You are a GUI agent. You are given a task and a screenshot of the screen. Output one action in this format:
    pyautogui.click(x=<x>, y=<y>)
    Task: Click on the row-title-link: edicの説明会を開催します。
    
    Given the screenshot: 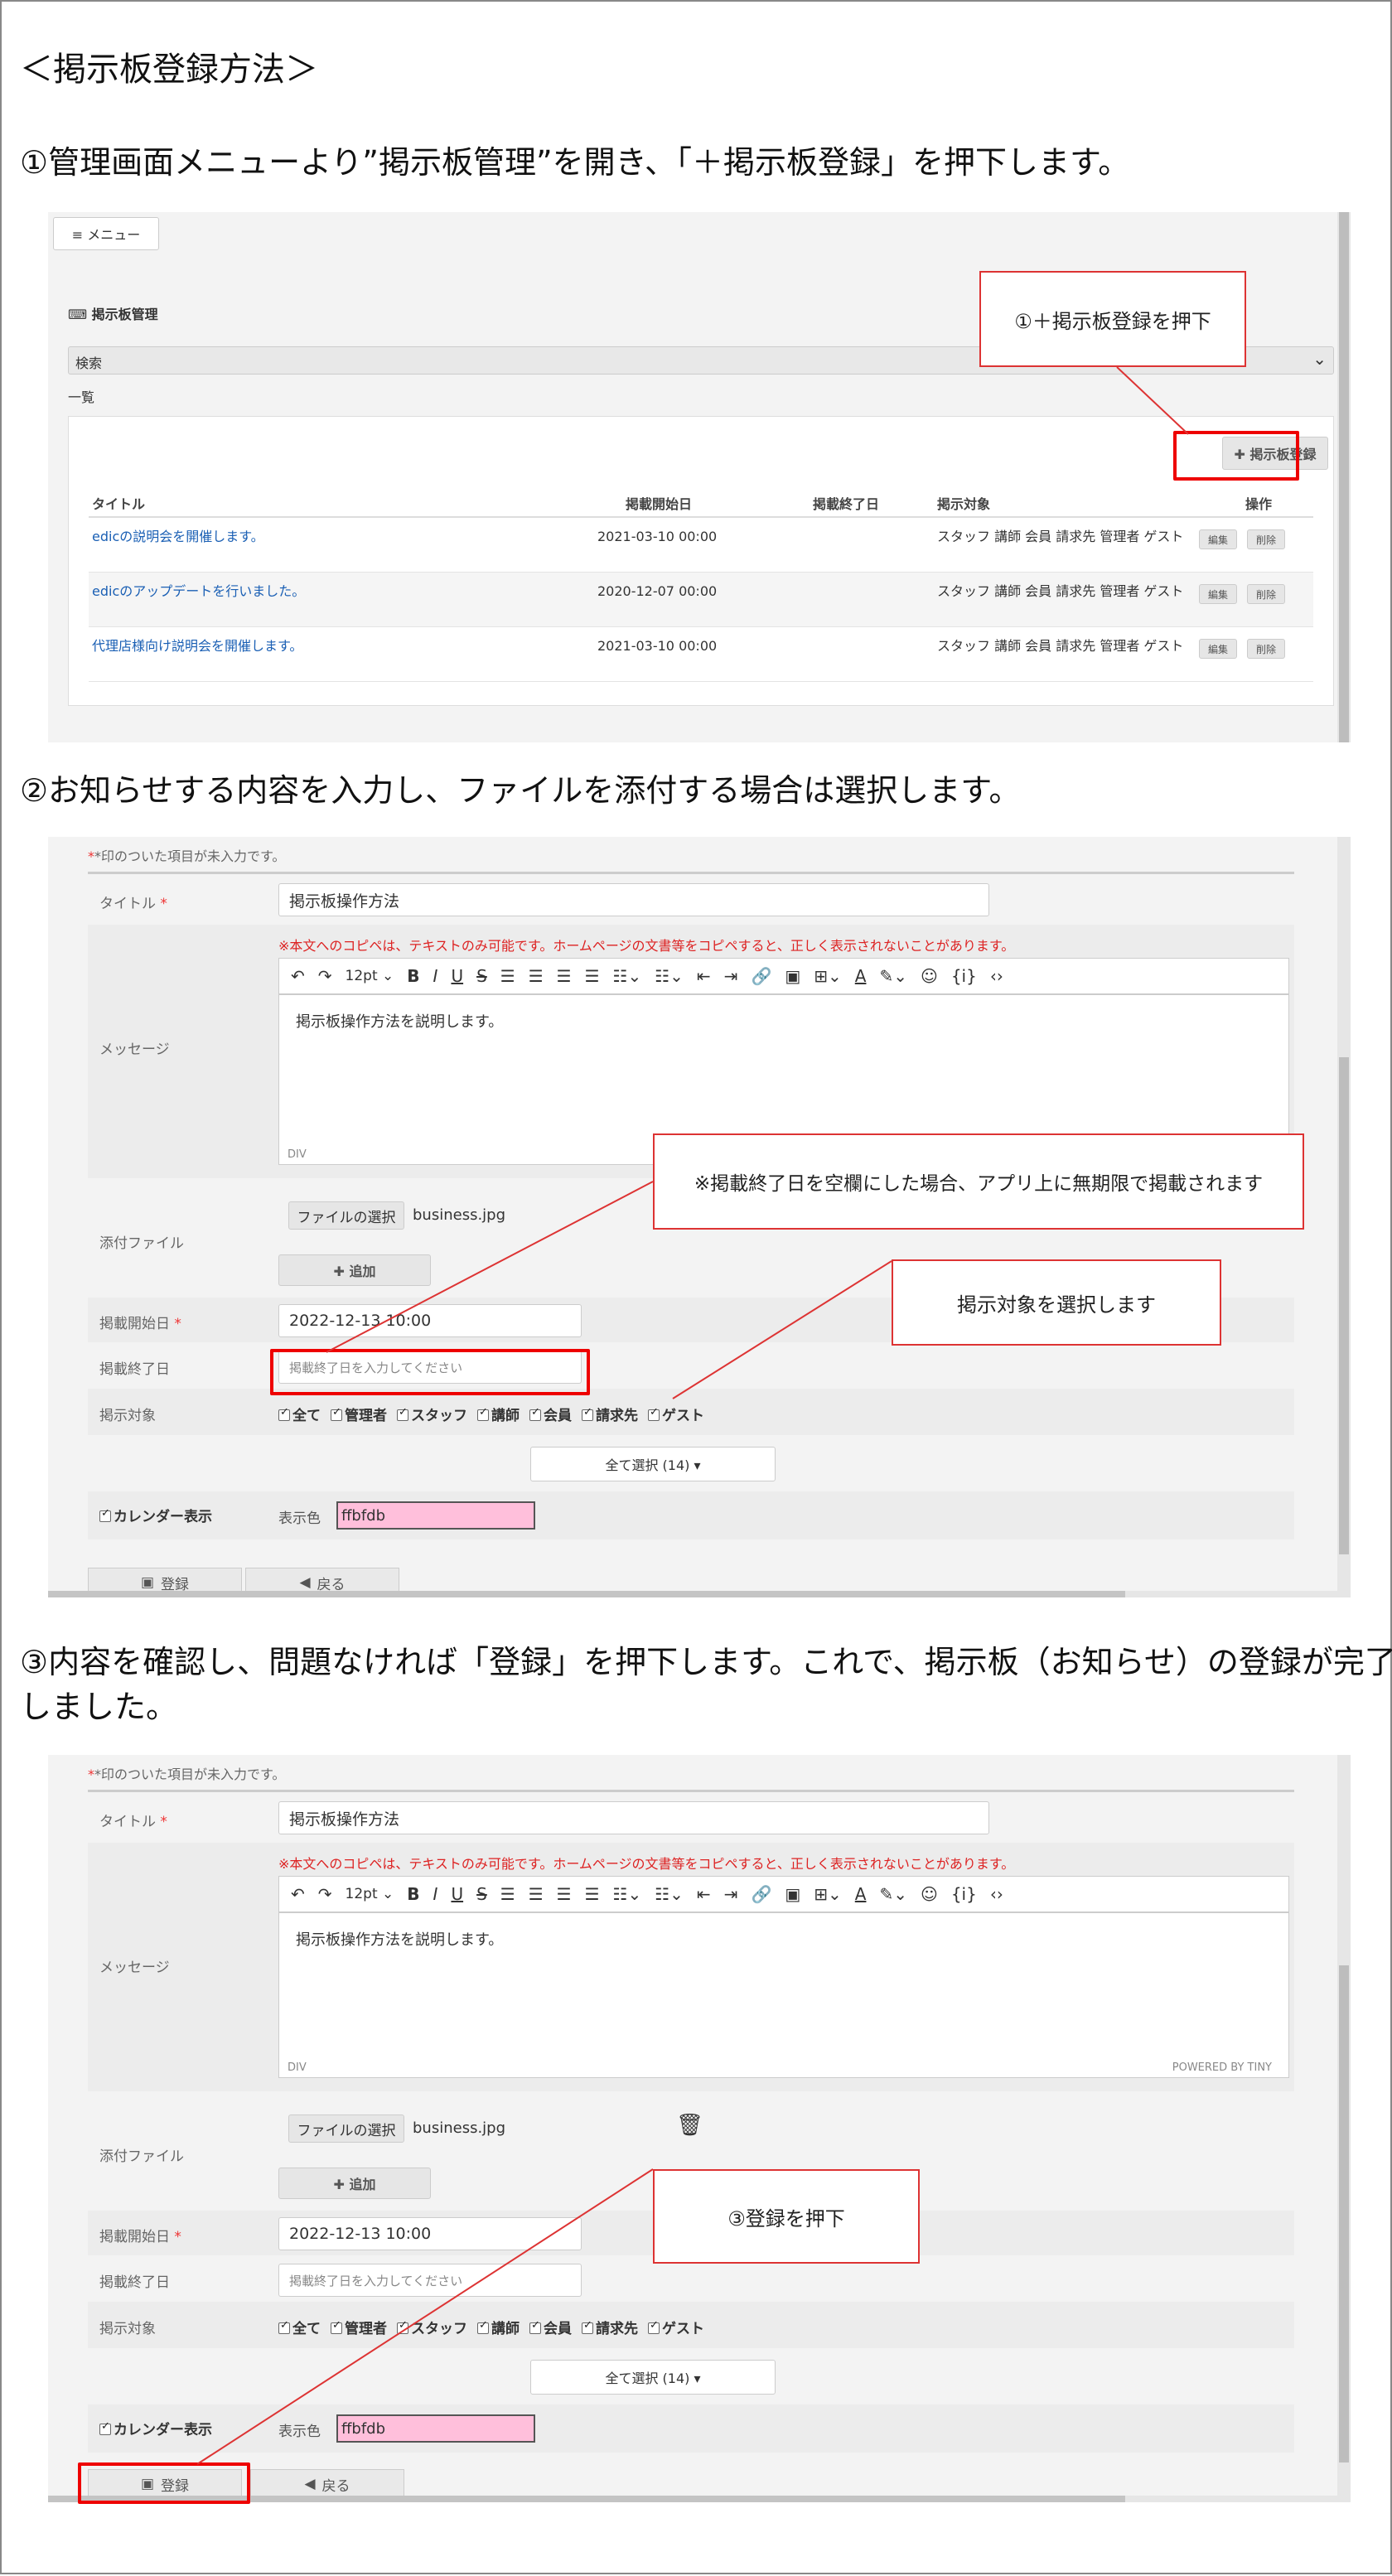 What is the action you would take?
    pyautogui.click(x=178, y=537)
    